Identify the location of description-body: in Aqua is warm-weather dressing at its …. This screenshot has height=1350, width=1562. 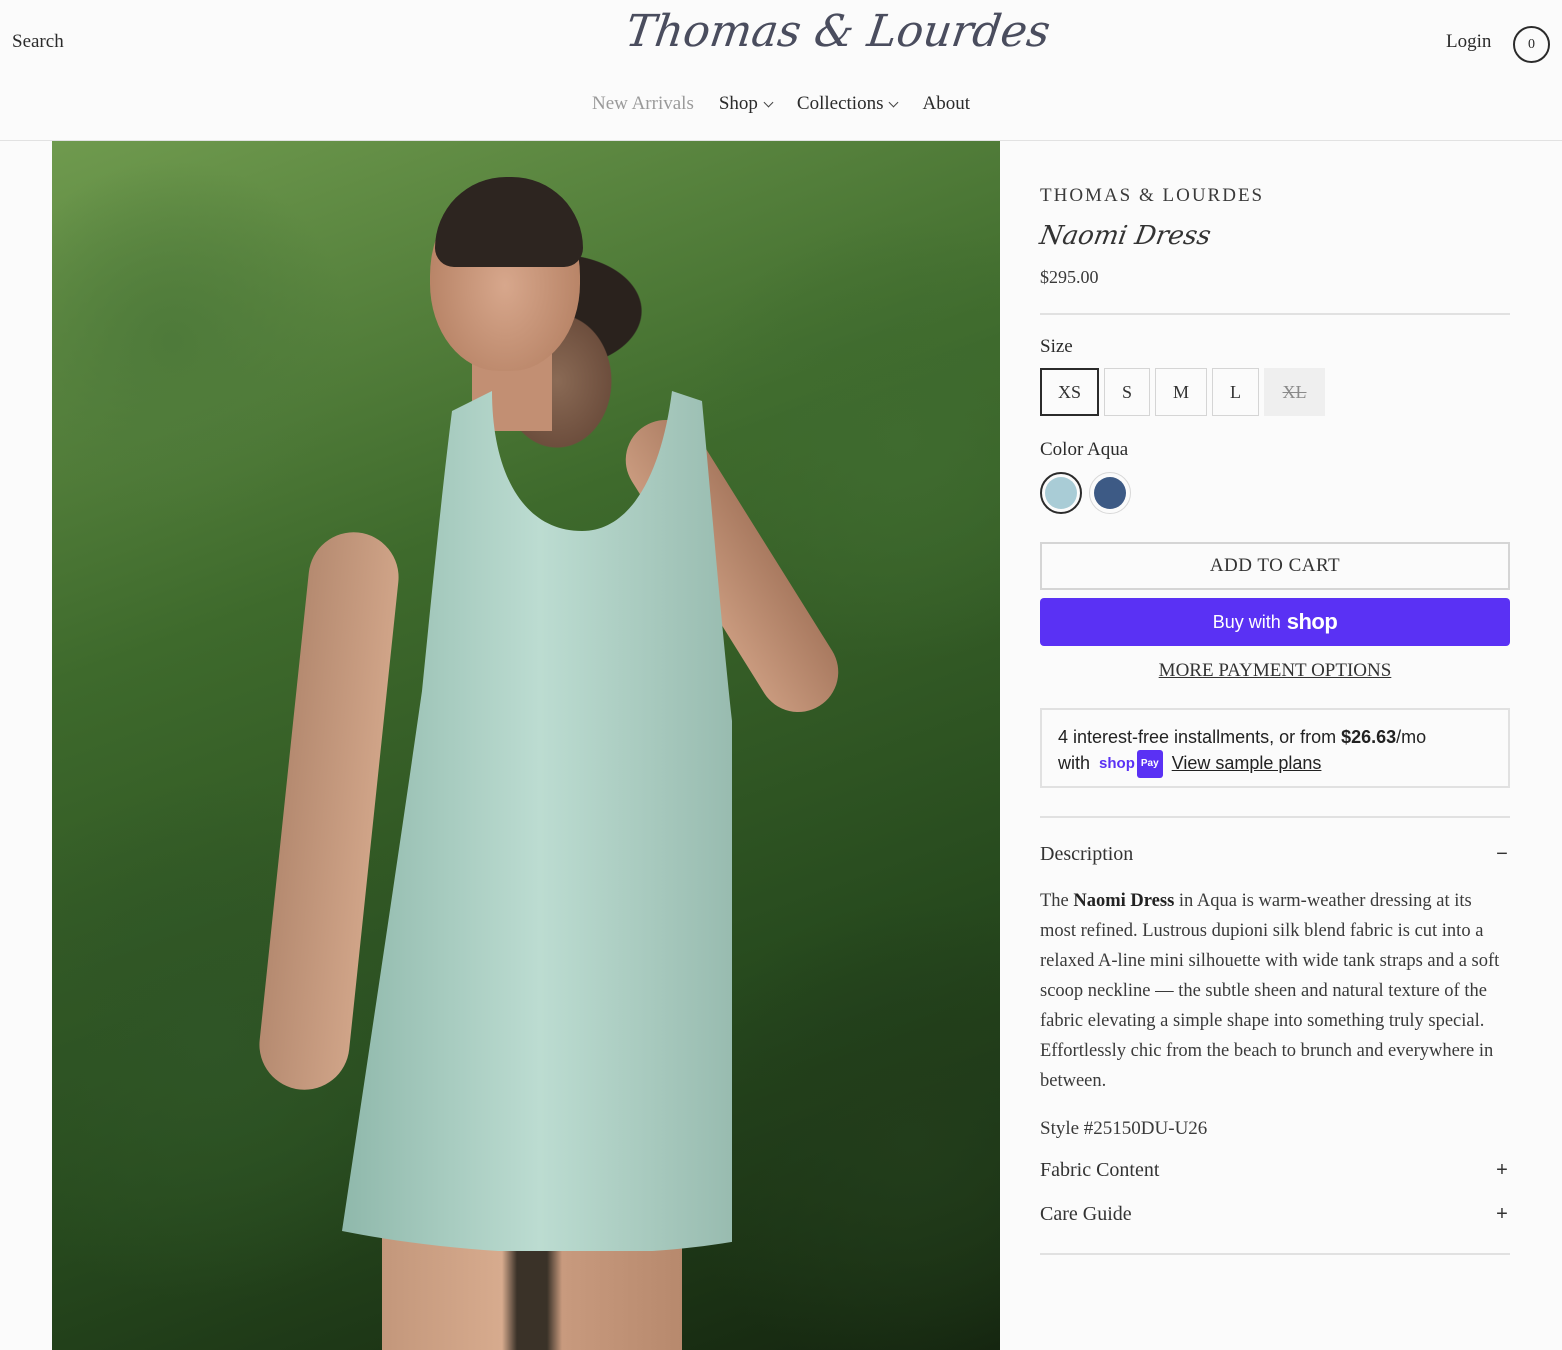
(1270, 991).